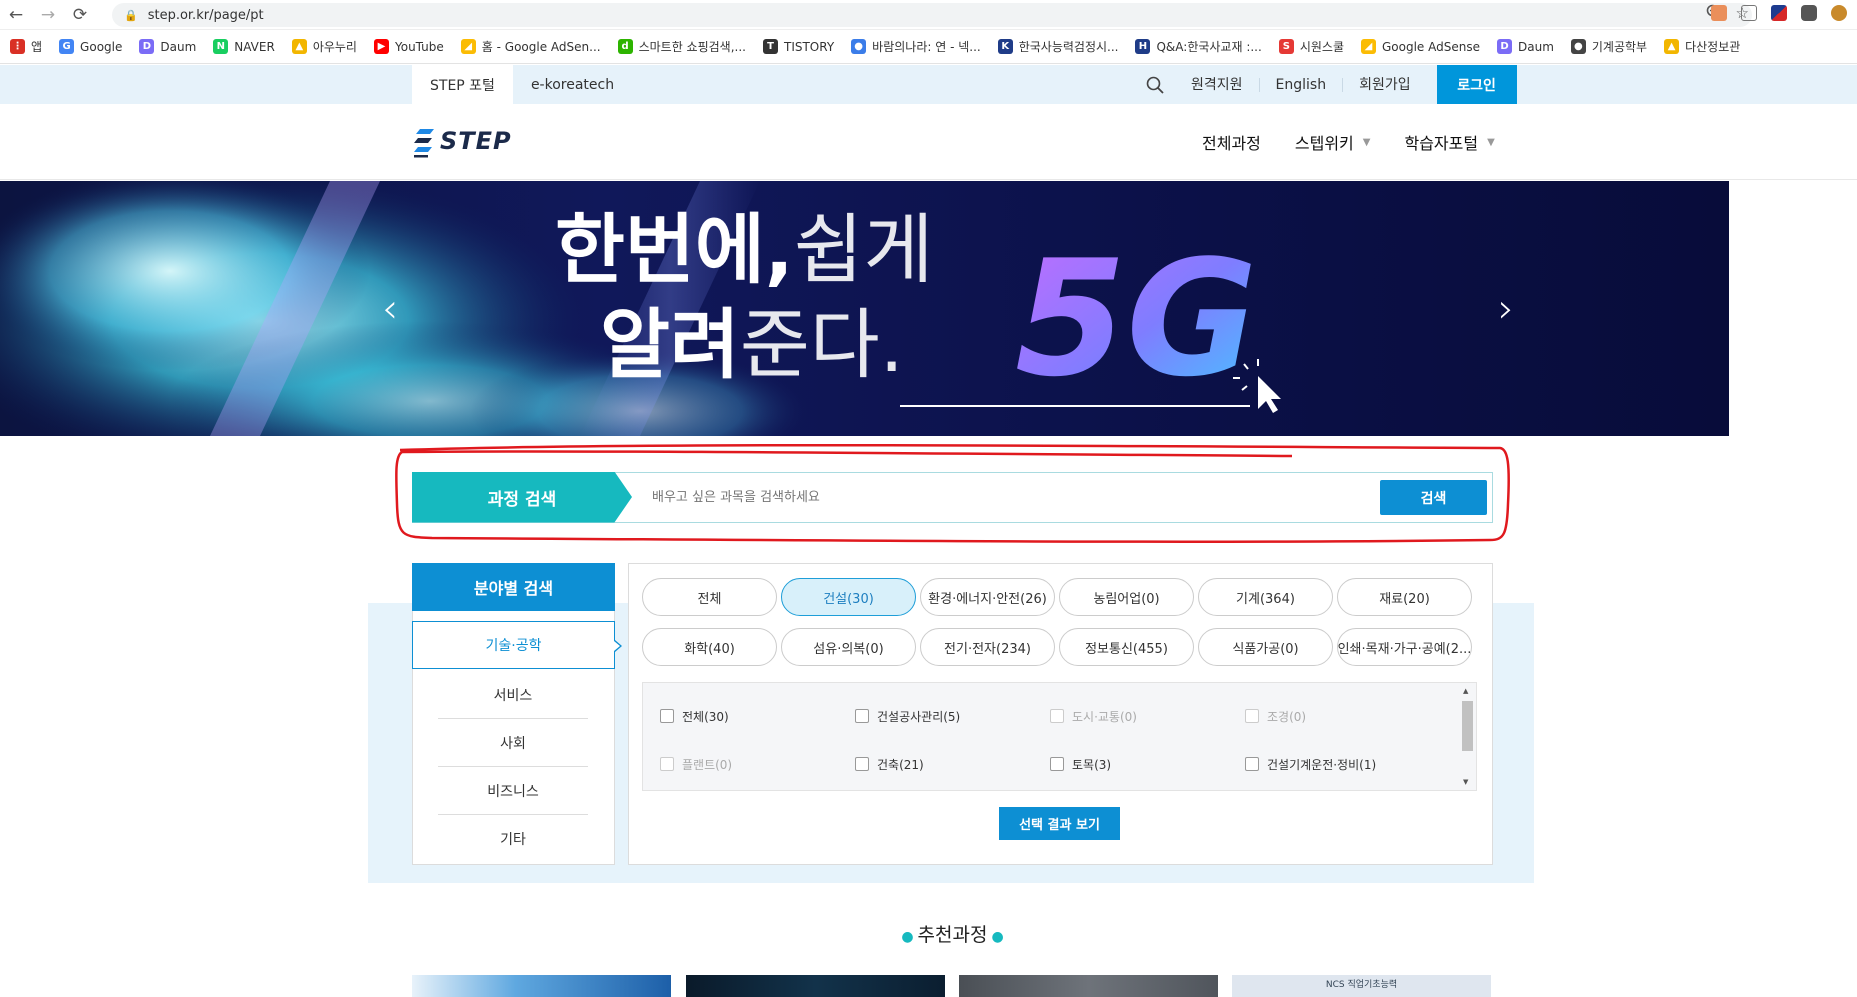 This screenshot has height=997, width=1857. Describe the element at coordinates (744, 249) in the screenshot. I see `hero-headline-1: 한번에,쉽게` at that location.